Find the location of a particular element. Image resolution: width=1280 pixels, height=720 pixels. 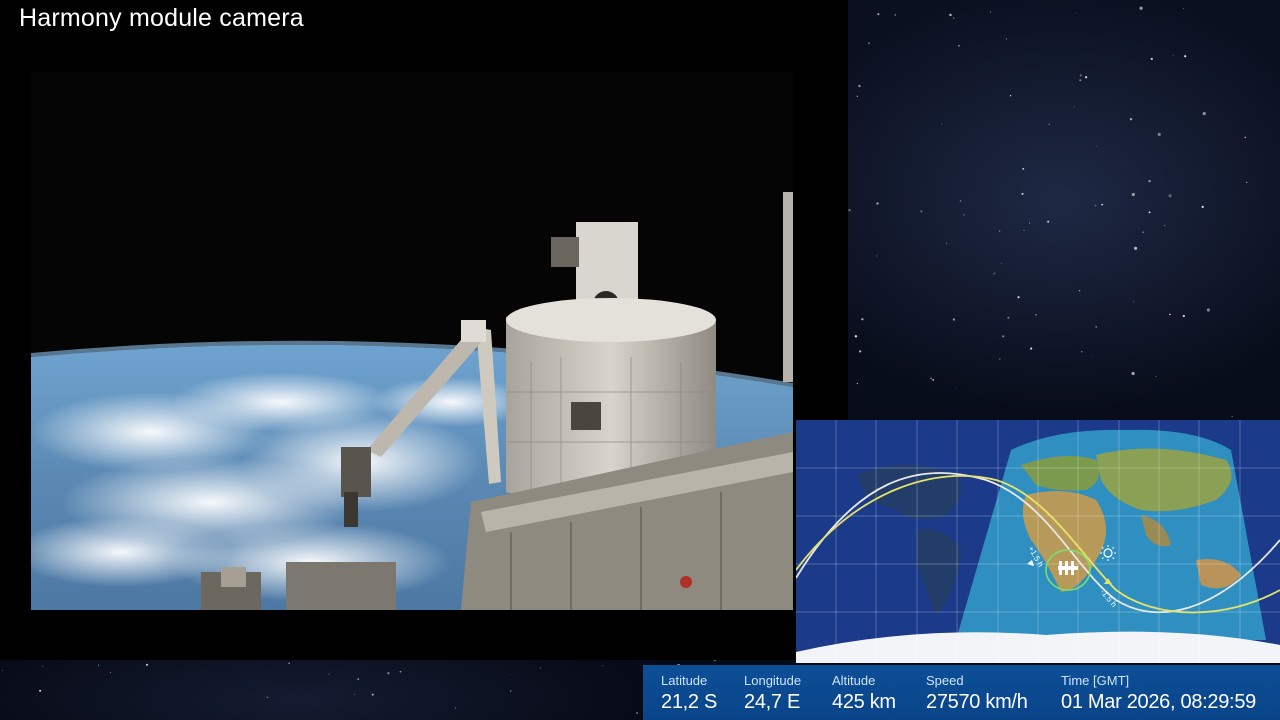

latitude-label: Latitude is located at coordinates (684, 680).